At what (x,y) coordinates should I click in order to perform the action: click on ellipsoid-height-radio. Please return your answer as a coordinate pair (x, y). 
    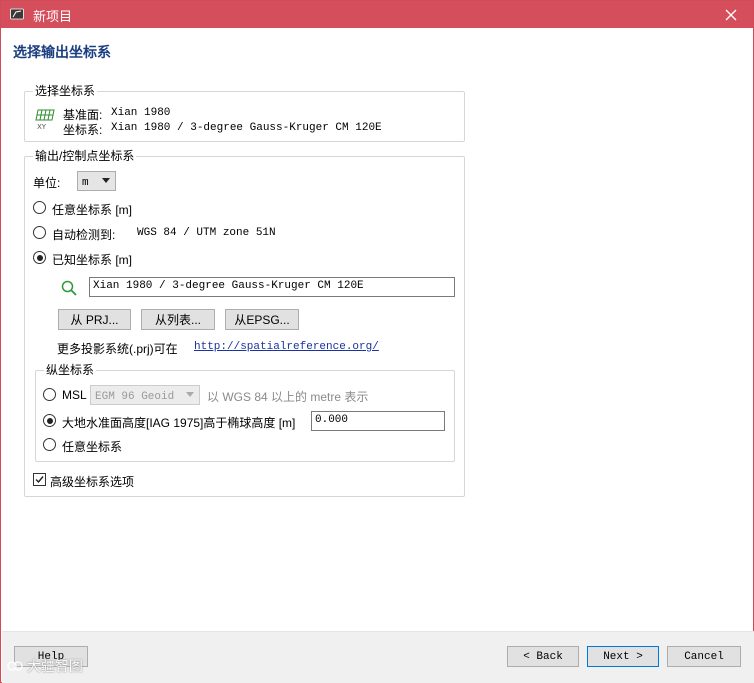
    Looking at the image, I should click on (49, 420).